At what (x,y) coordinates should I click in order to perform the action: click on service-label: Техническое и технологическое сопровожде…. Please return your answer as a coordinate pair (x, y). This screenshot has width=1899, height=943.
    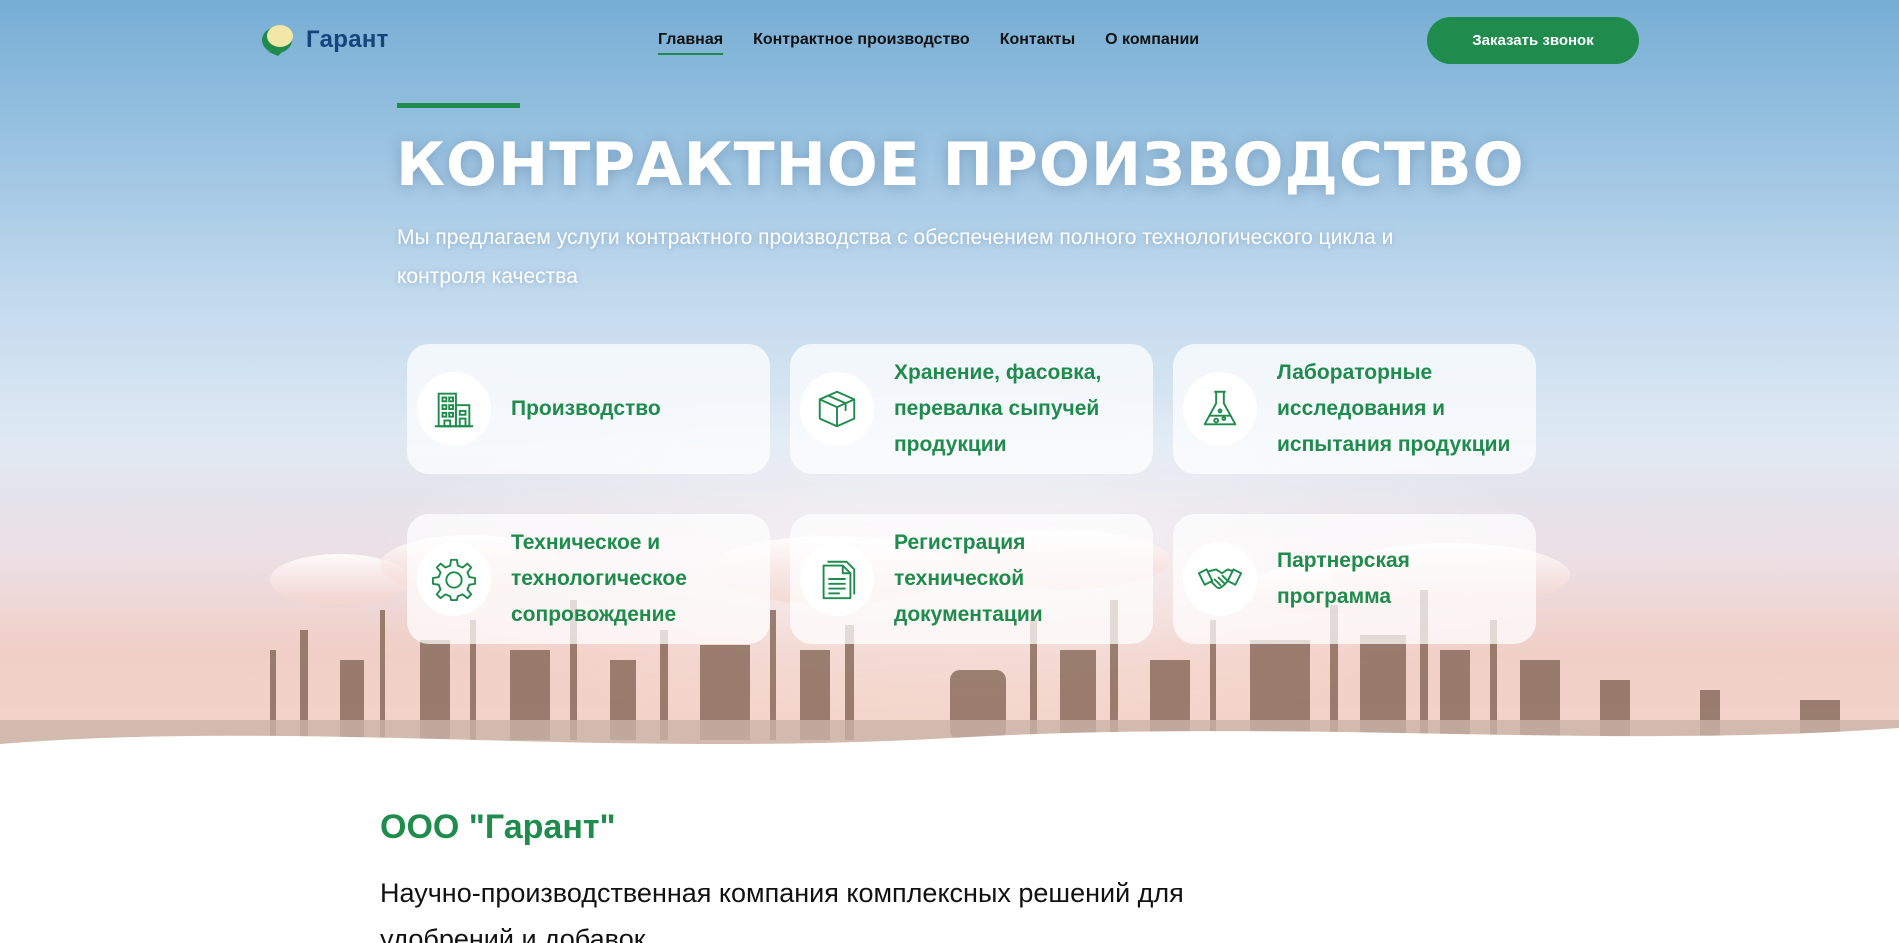
    Looking at the image, I should click on (599, 578).